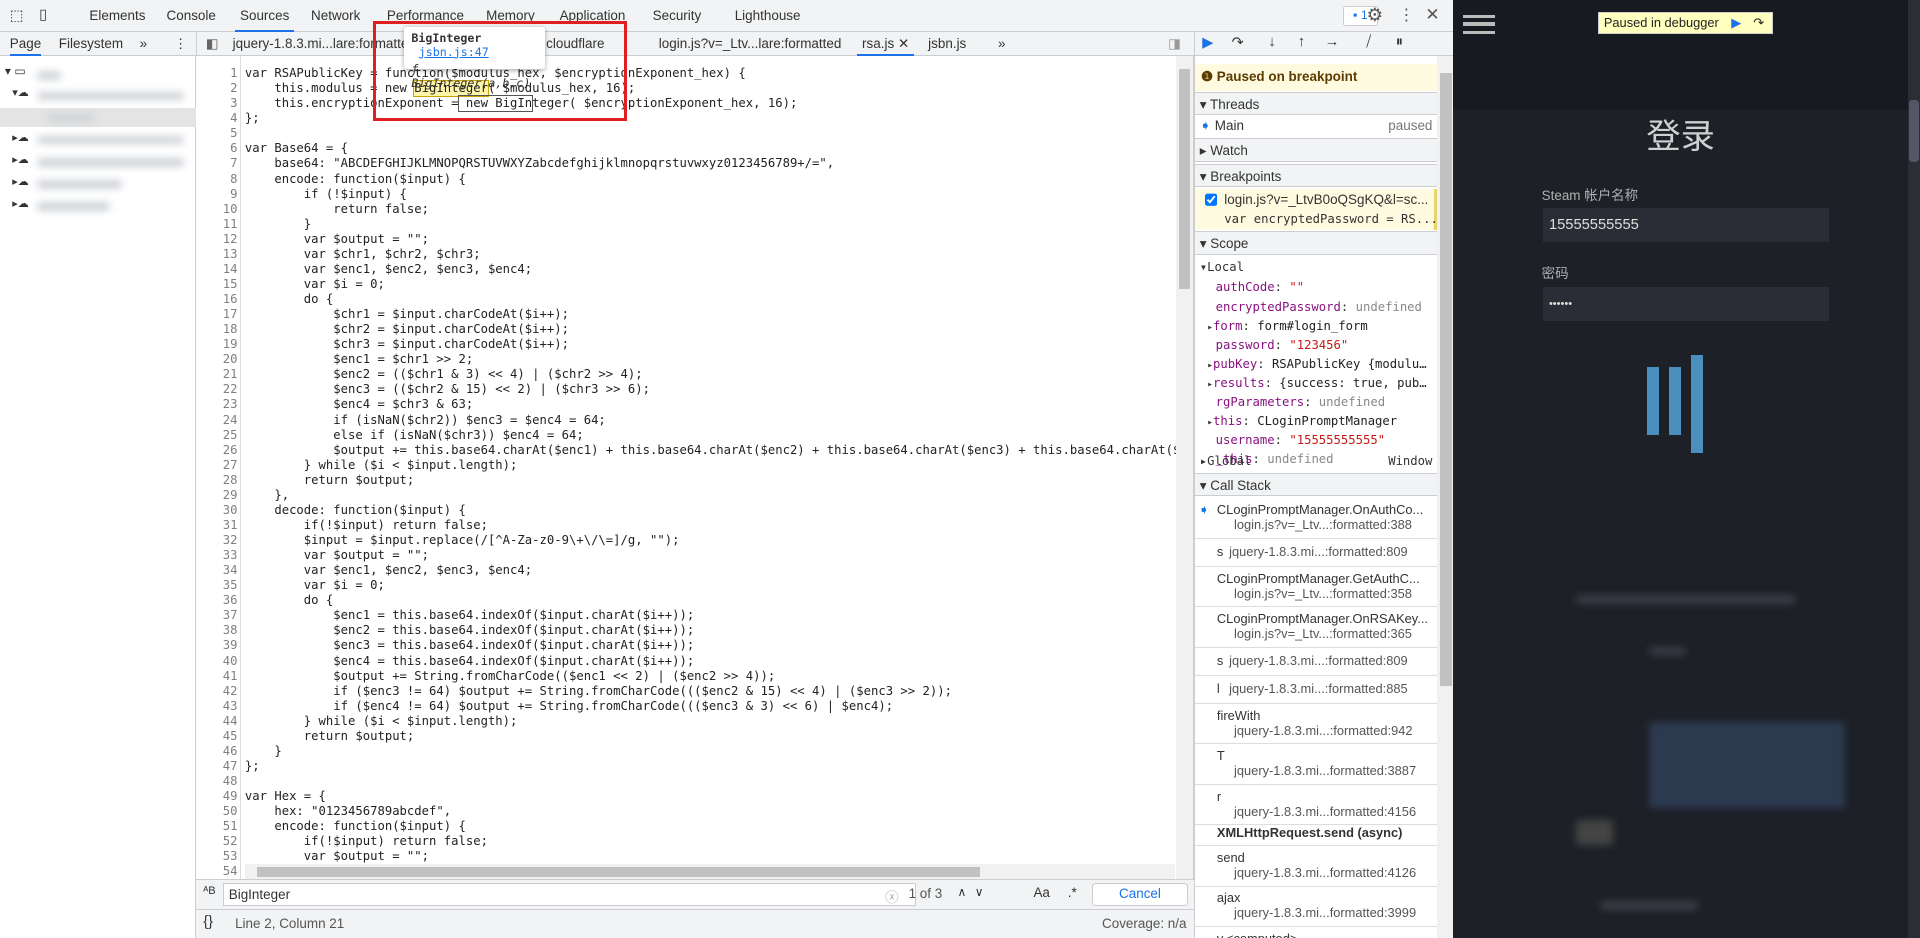 This screenshot has height=938, width=1920. Describe the element at coordinates (1332, 42) in the screenshot. I see `step-icon: →` at that location.